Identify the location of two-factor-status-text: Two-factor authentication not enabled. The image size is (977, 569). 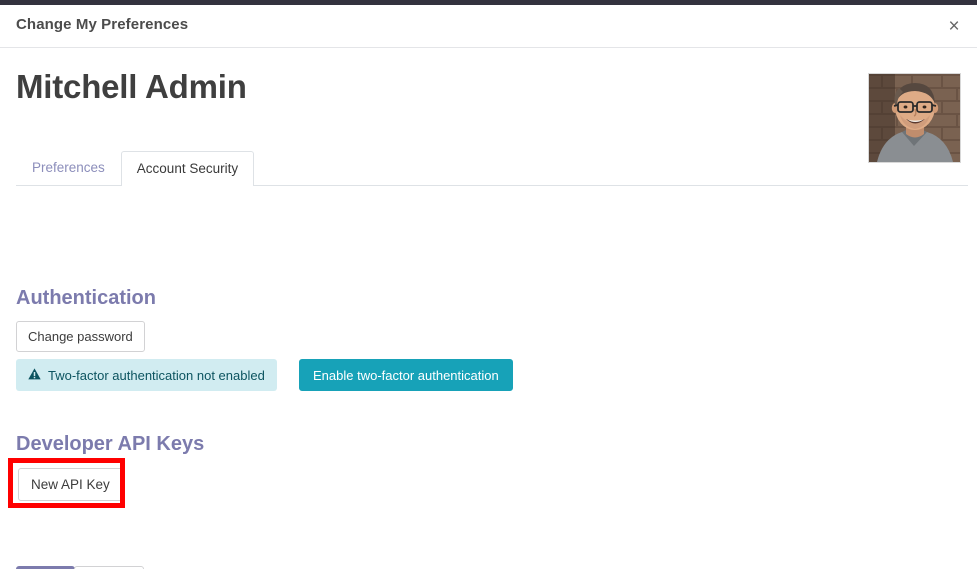
(156, 375).